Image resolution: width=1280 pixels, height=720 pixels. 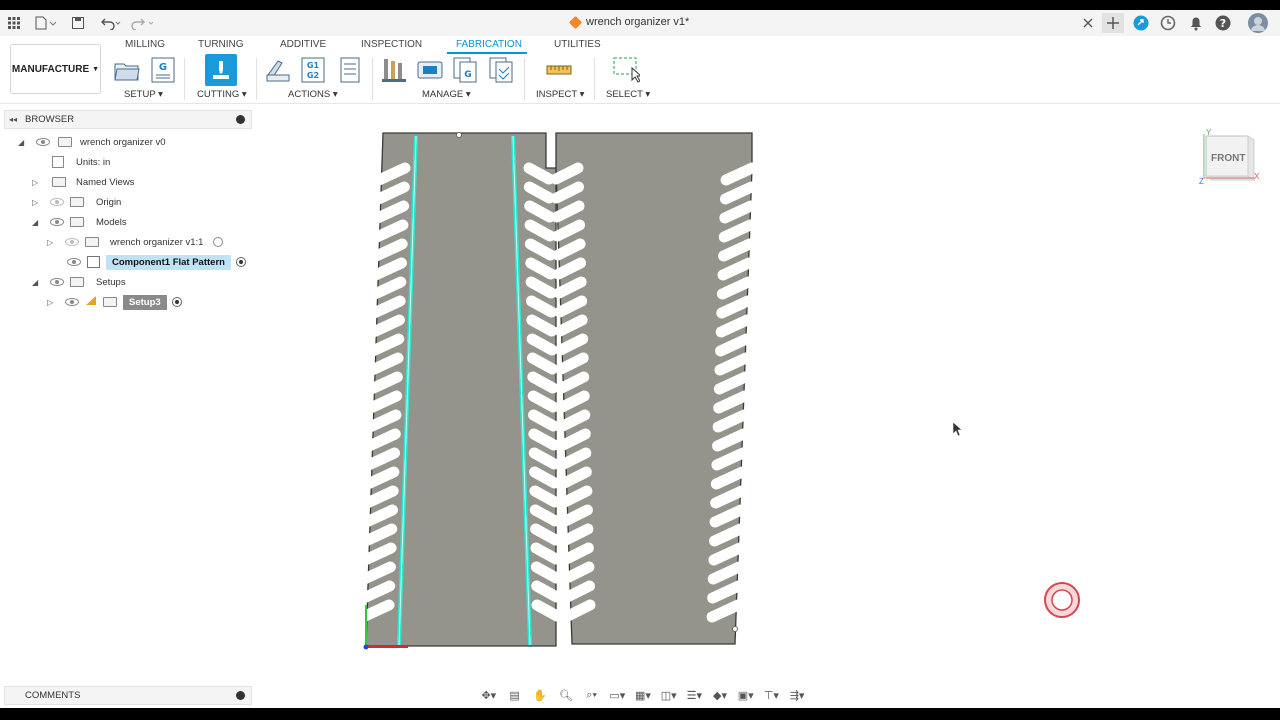 I want to click on viewcube-axis-x: X, so click(x=1257, y=176).